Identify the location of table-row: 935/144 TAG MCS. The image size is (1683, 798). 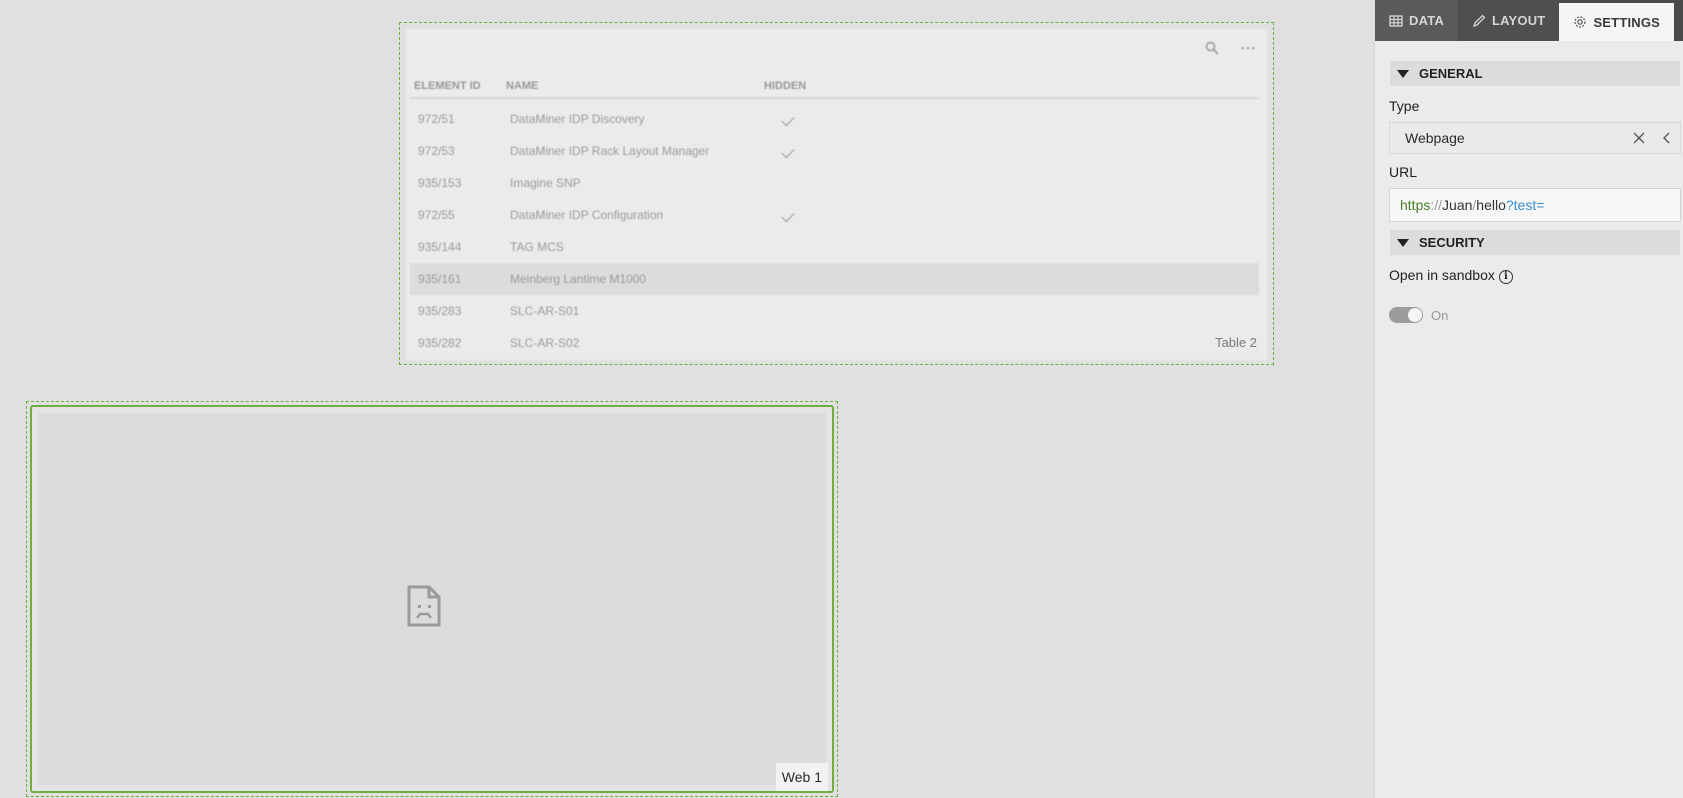
(834, 247).